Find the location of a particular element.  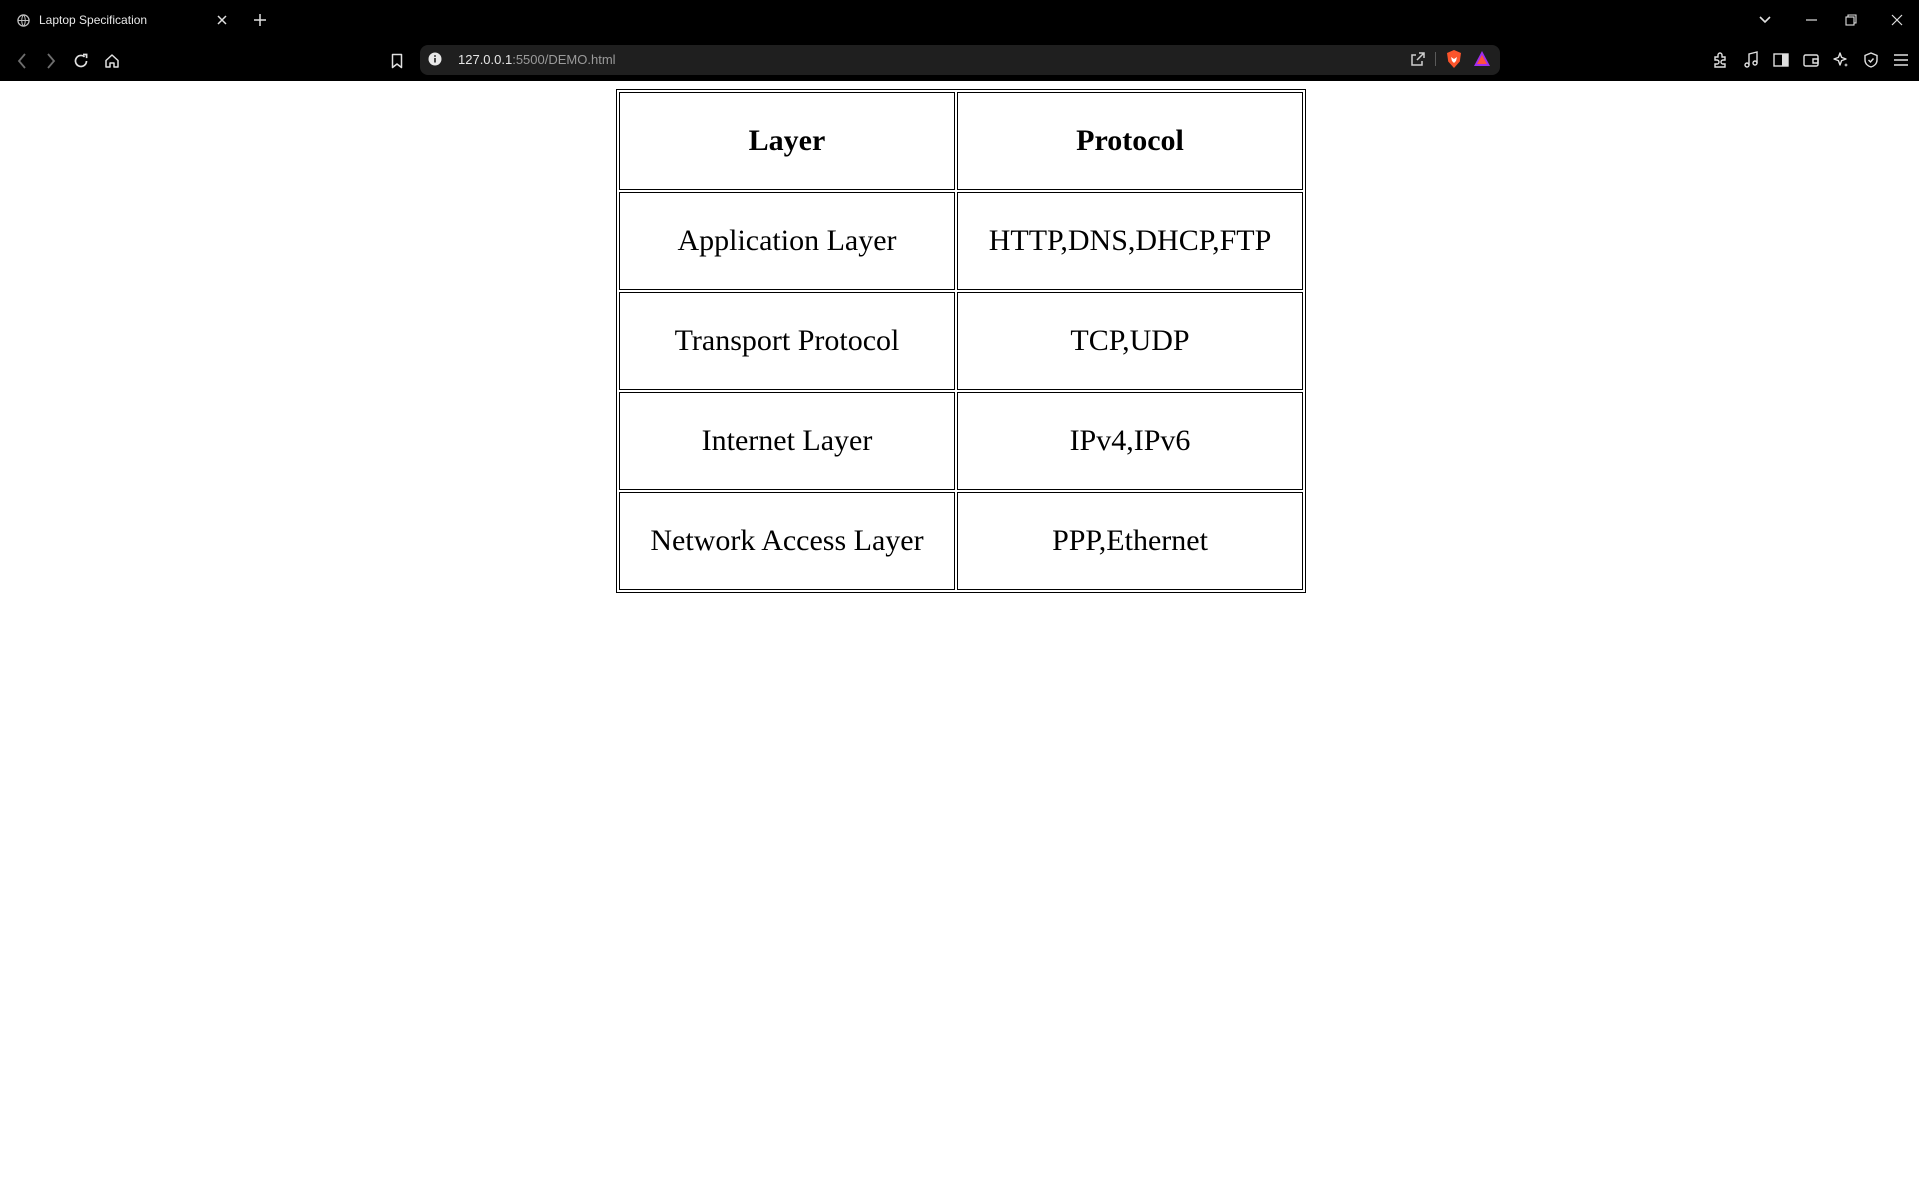

tab-title: Laptop Specification is located at coordinates (93, 20).